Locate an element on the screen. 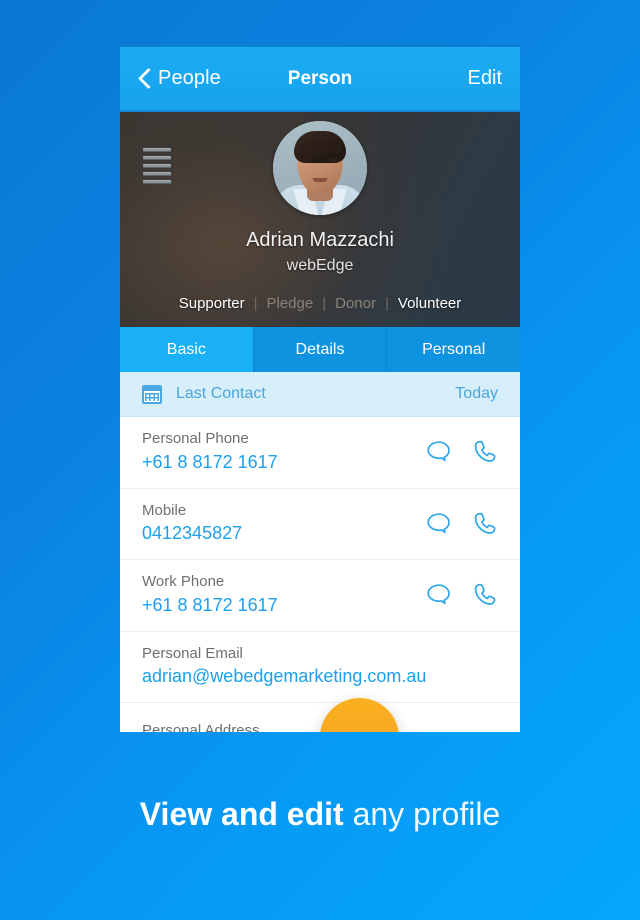 The image size is (640, 920). avatar-photo is located at coordinates (320, 168).